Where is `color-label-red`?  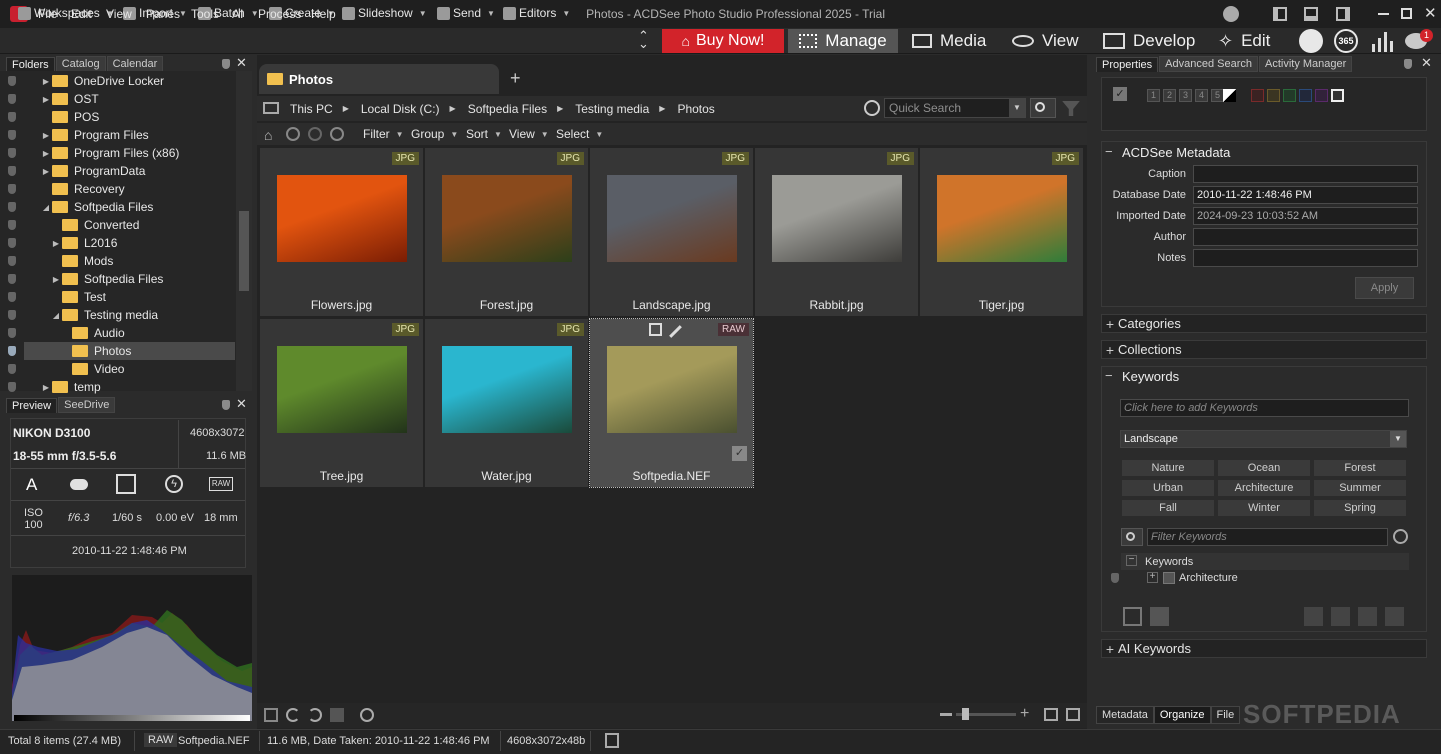 color-label-red is located at coordinates (1257, 95).